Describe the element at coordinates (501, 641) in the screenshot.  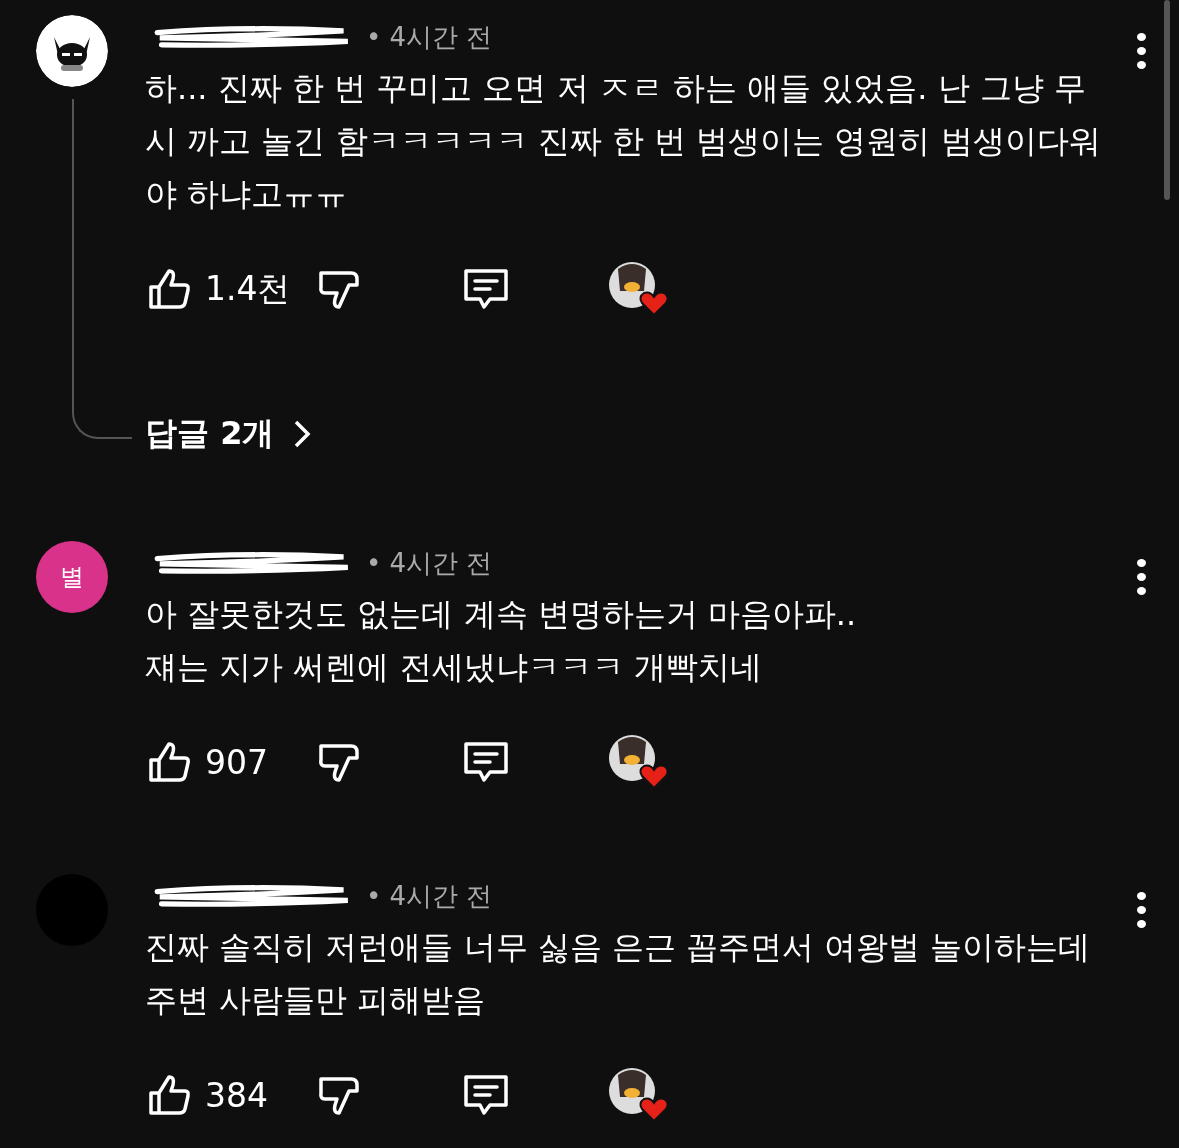
I see `comment-text: 아 잘못한것도 없는데 계속 변명하는거 마음아파.. 쟤는 지가 써렌에 전세냈냐ㅋㅋㅋ 개빡치네` at that location.